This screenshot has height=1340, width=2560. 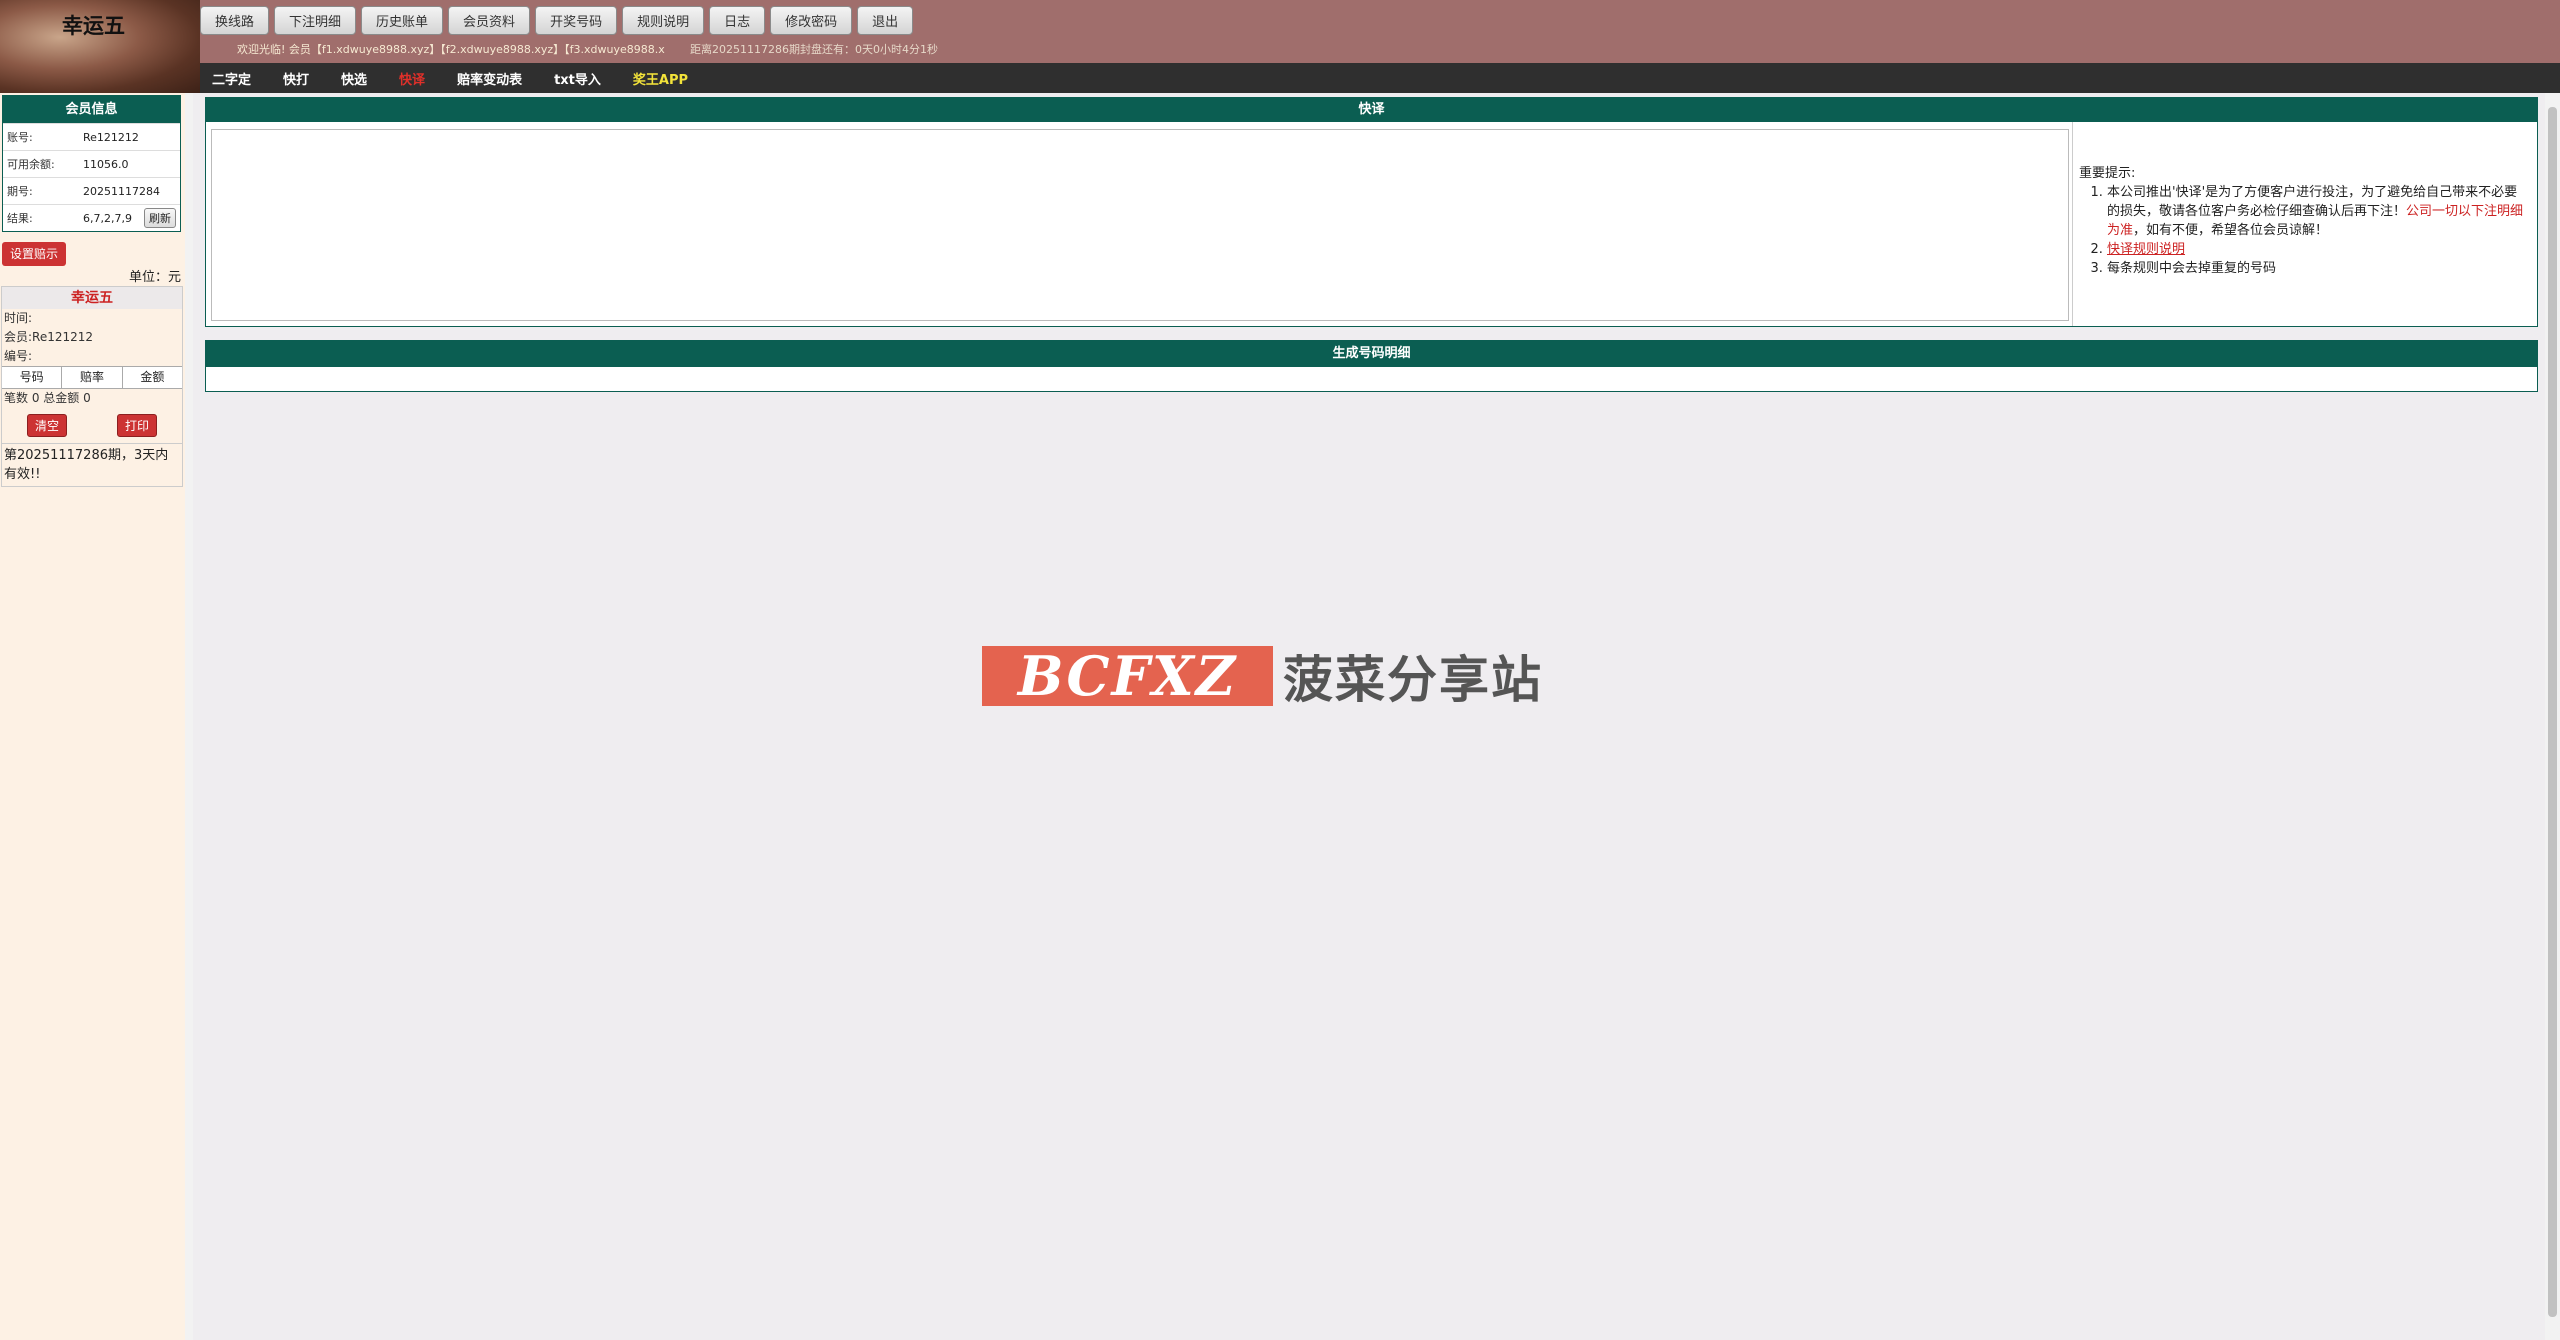 What do you see at coordinates (34, 254) in the screenshot?
I see `settings-display-button: 设置赔示` at bounding box center [34, 254].